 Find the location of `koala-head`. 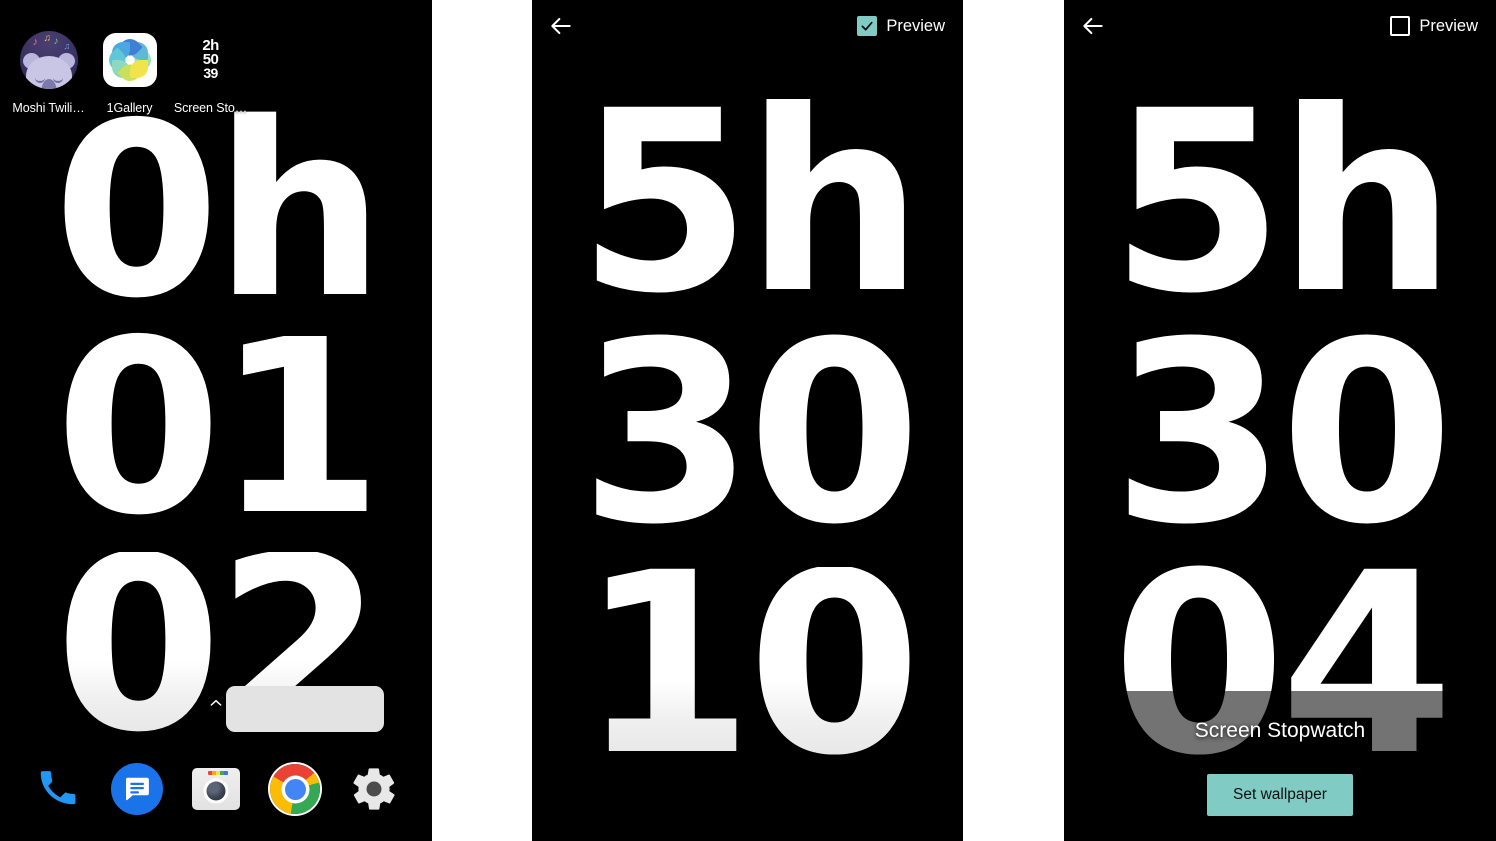

koala-head is located at coordinates (48, 72).